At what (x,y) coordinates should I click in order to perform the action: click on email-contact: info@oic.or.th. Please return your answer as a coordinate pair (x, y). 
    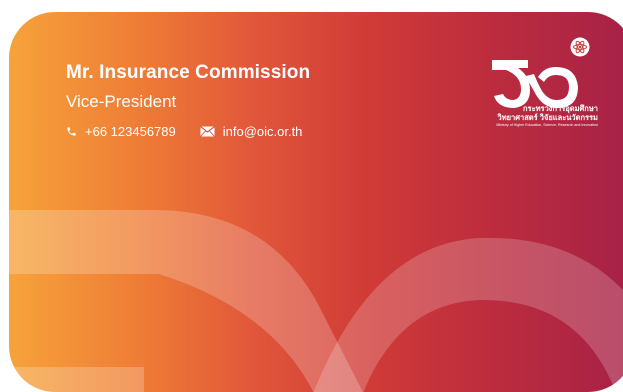
    Looking at the image, I should click on (251, 131).